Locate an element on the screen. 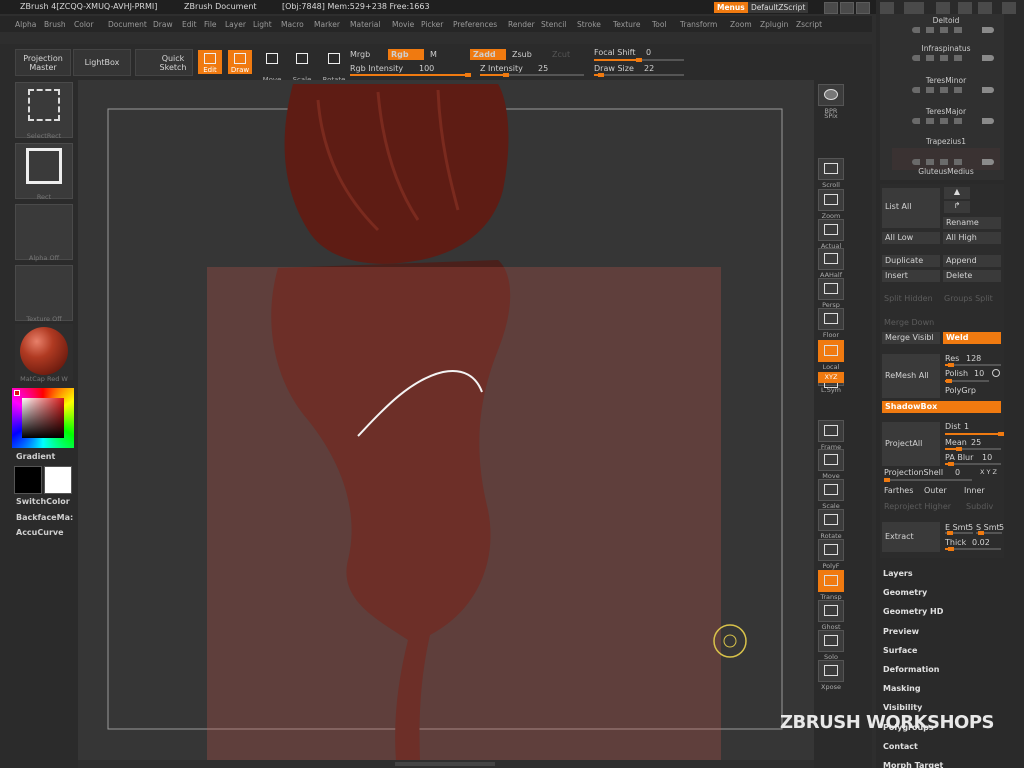  right-tray-local-button is located at coordinates (831, 351).